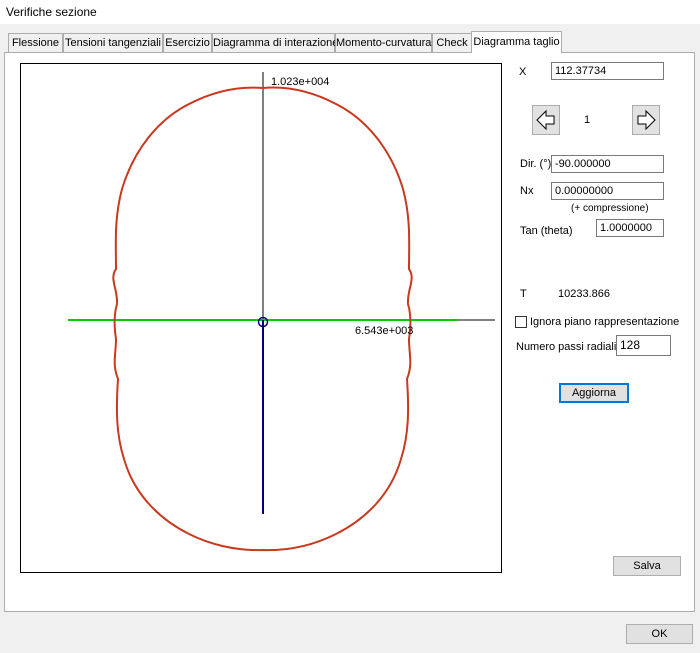 Image resolution: width=700 pixels, height=653 pixels. Describe the element at coordinates (527, 191) in the screenshot. I see `nx-label: Nx` at that location.